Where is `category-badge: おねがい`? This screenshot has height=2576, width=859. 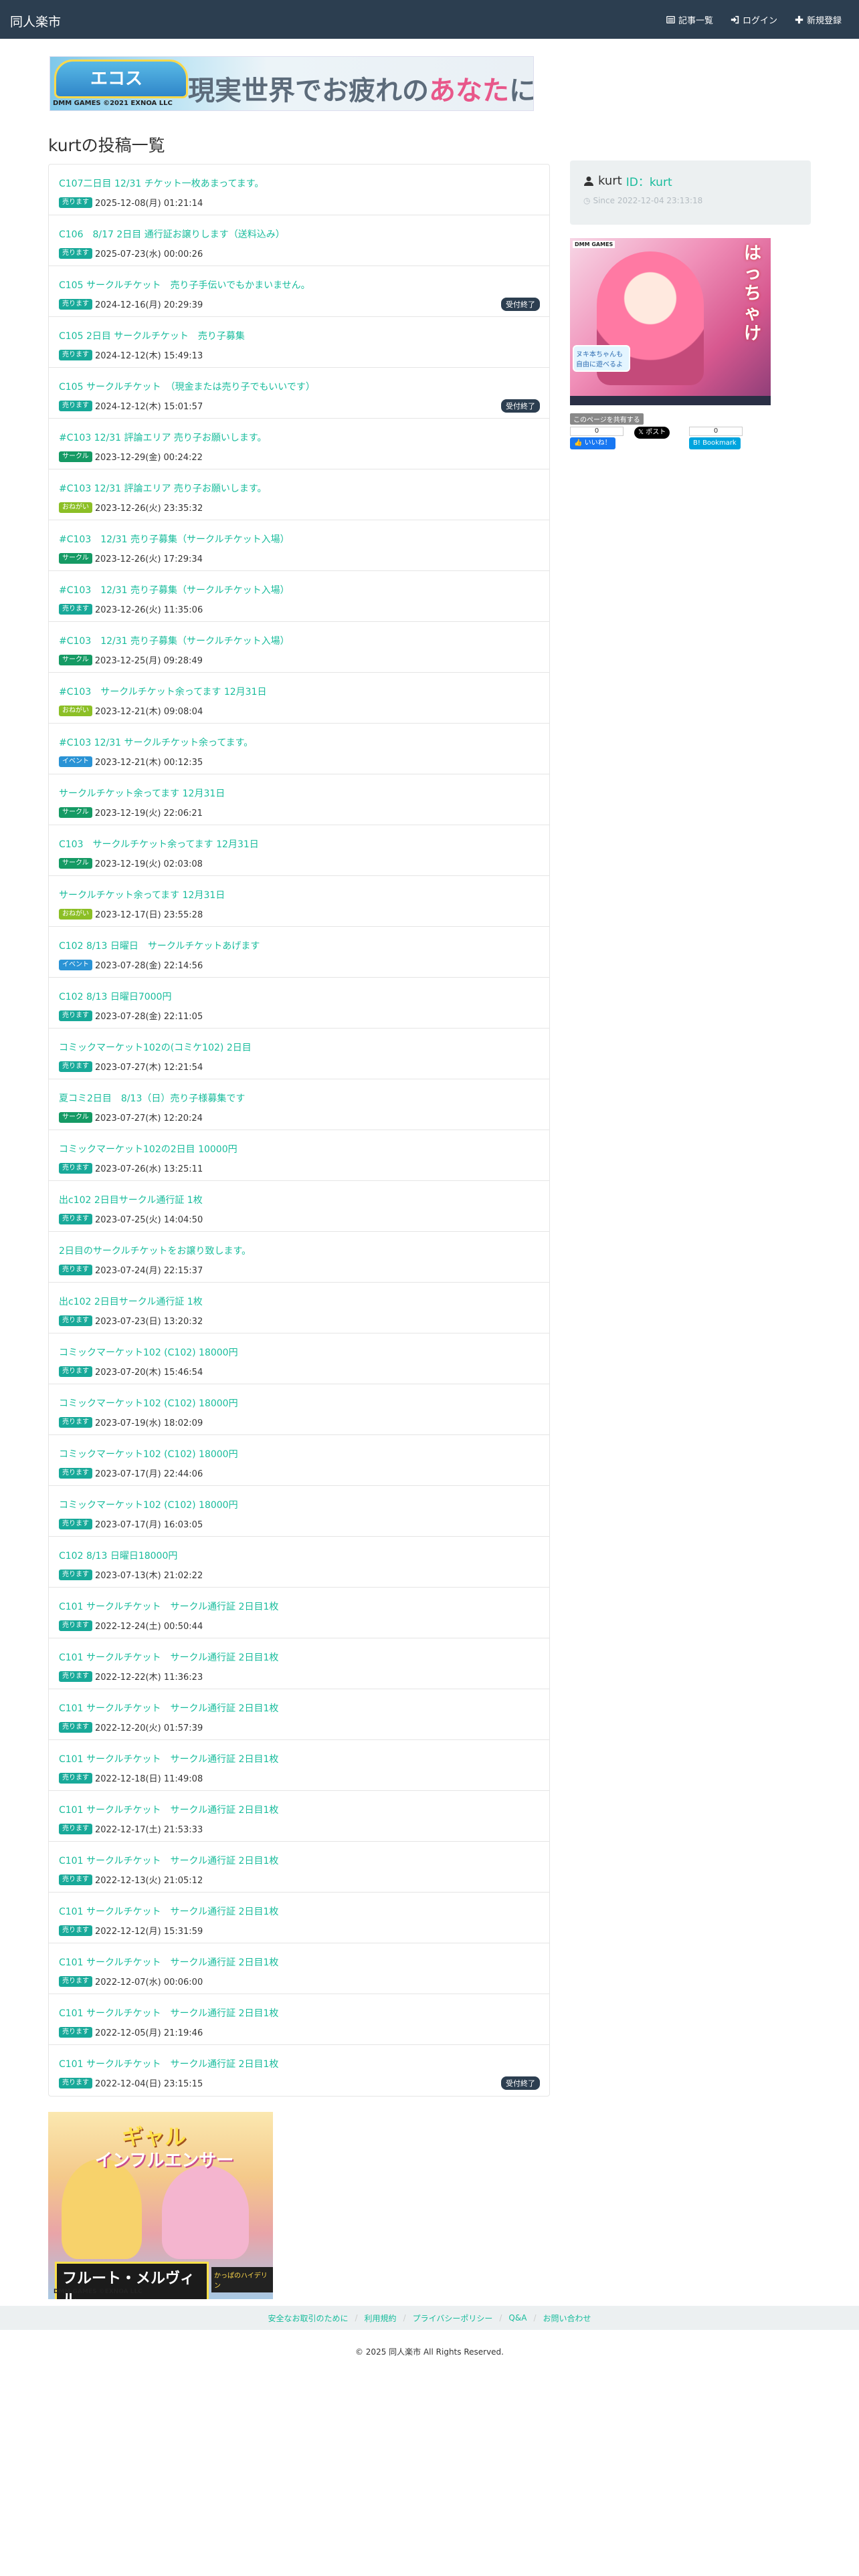 category-badge: おねがい is located at coordinates (75, 507).